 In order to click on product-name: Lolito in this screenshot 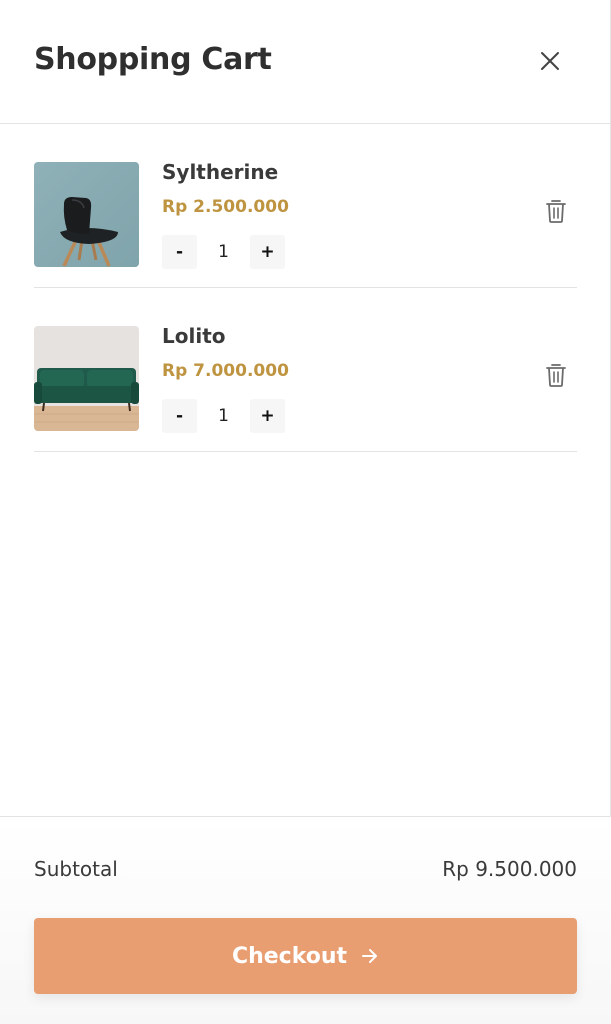, I will do `click(194, 336)`.